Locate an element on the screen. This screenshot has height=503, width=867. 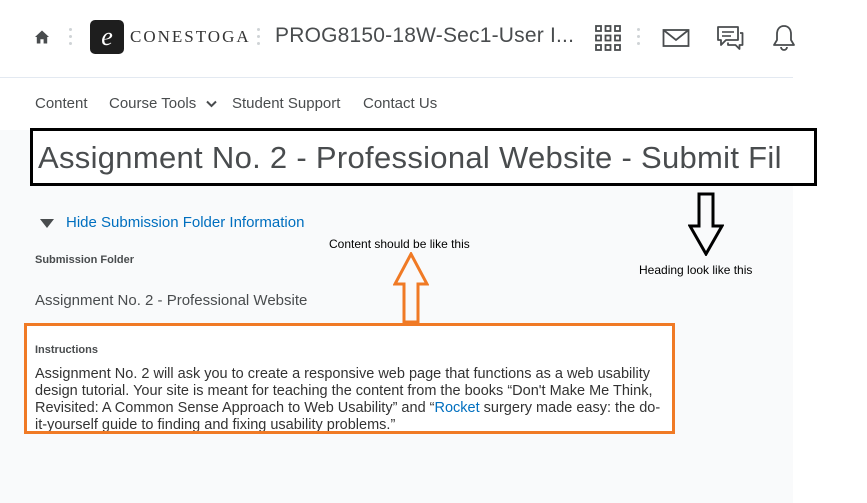
apps-grid-icon is located at coordinates (608, 38).